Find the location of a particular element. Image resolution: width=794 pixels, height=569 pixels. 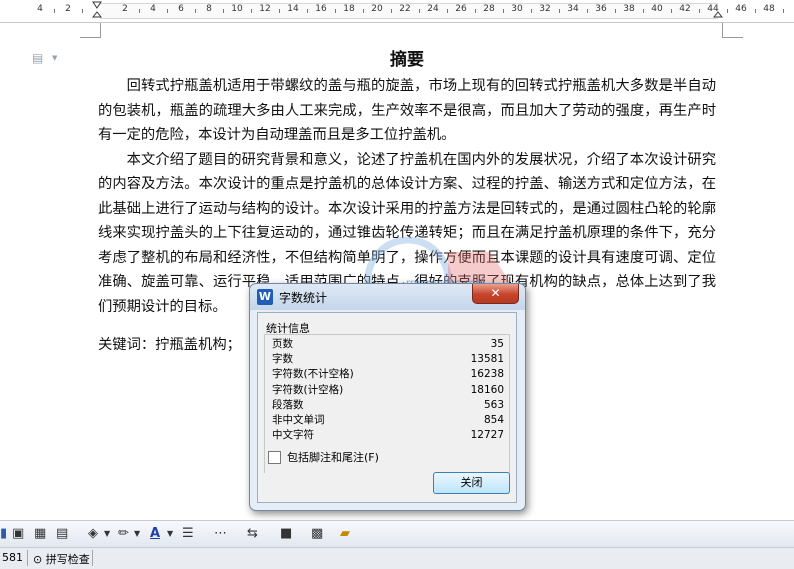

ruler-number: 36 is located at coordinates (601, 9).